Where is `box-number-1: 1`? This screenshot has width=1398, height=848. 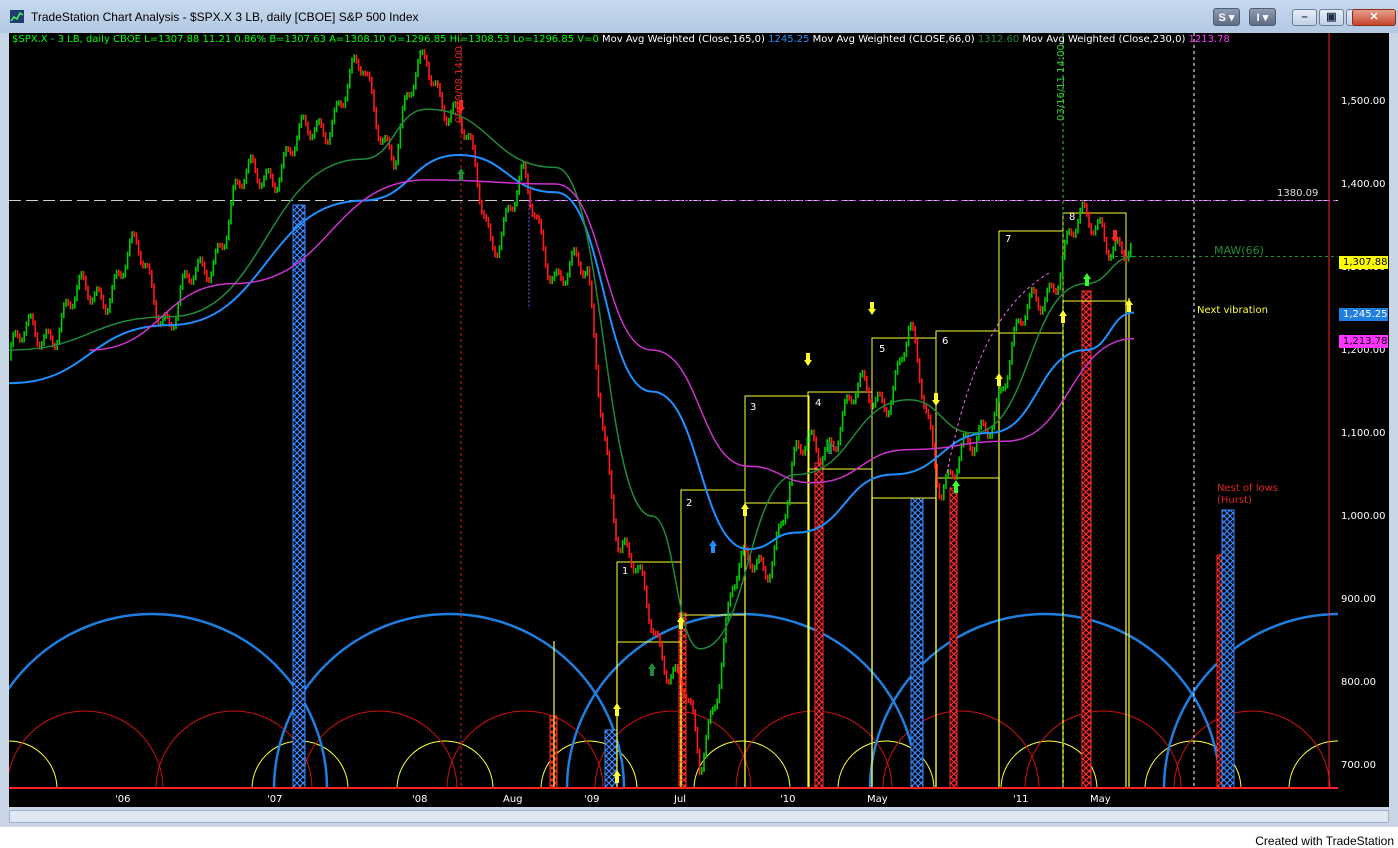
box-number-1: 1 is located at coordinates (625, 571).